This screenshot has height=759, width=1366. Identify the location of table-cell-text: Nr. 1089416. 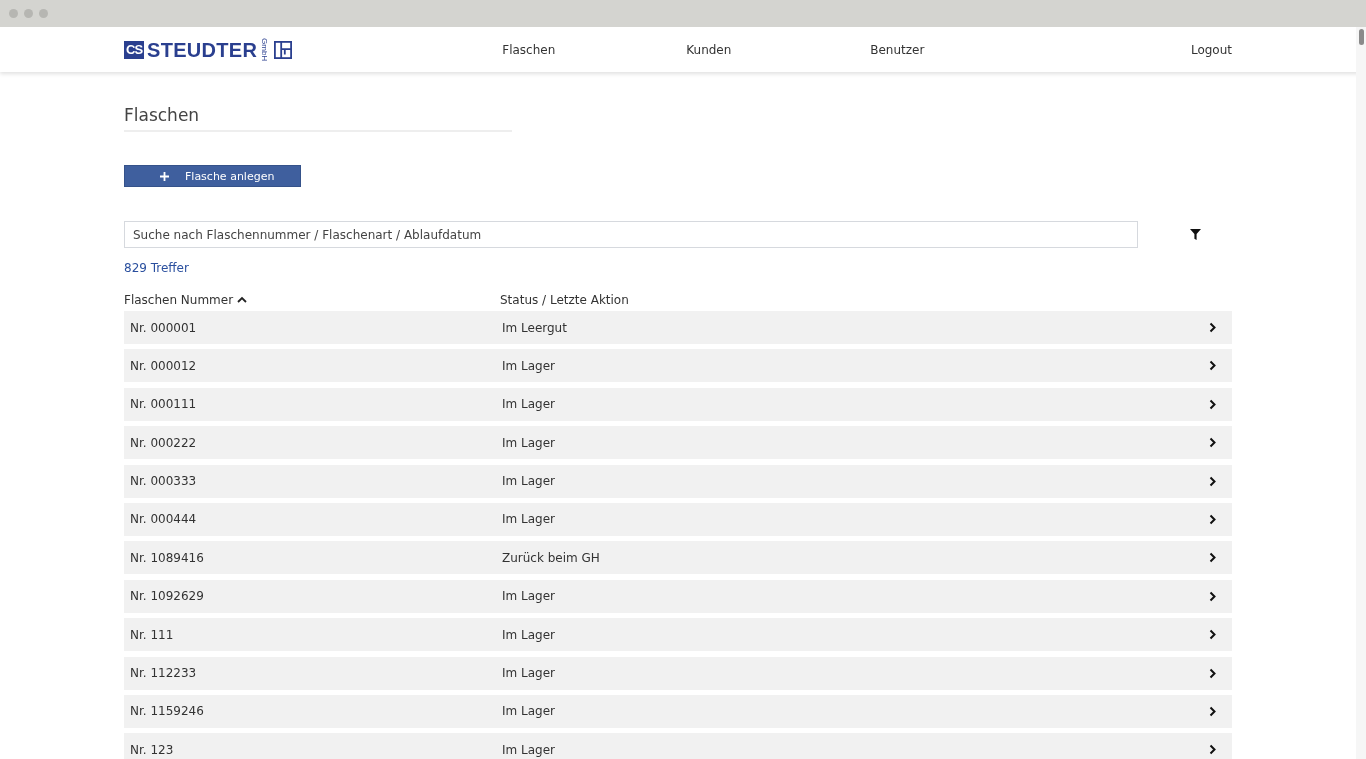
(167, 557).